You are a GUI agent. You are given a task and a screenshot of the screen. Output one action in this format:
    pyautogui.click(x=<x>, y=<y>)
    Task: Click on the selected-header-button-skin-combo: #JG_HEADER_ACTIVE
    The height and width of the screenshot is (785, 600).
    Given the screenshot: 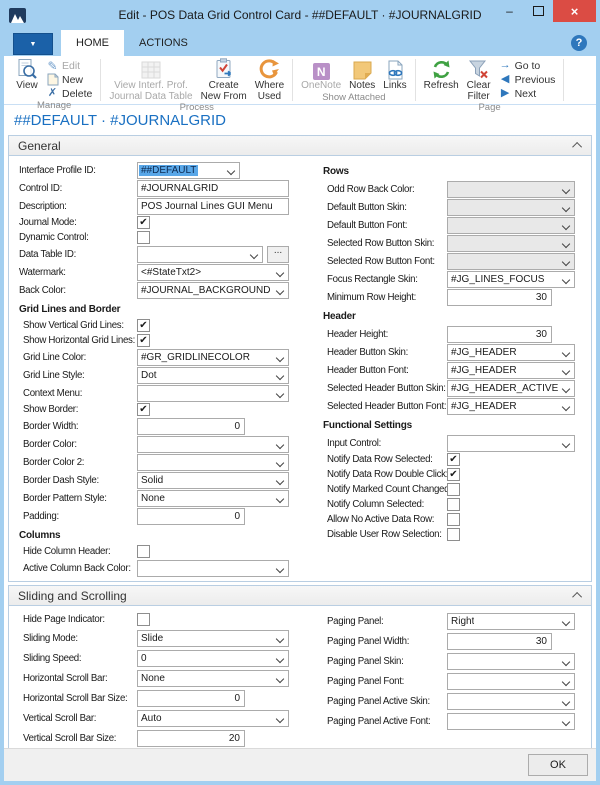 What is the action you would take?
    pyautogui.click(x=511, y=388)
    